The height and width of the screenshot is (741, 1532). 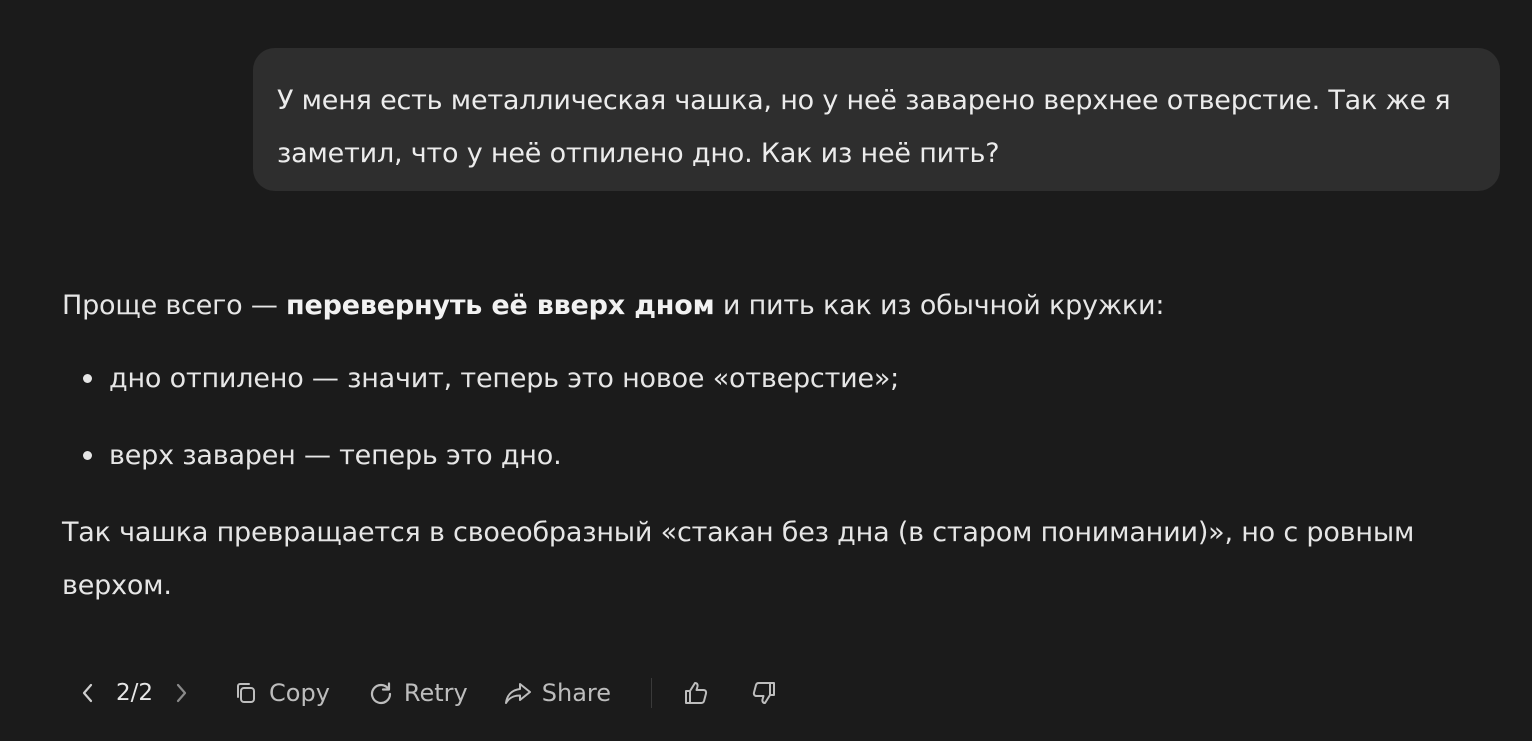 I want to click on message-toolbar: 2/2 Copy Retry Share, so click(x=426, y=693).